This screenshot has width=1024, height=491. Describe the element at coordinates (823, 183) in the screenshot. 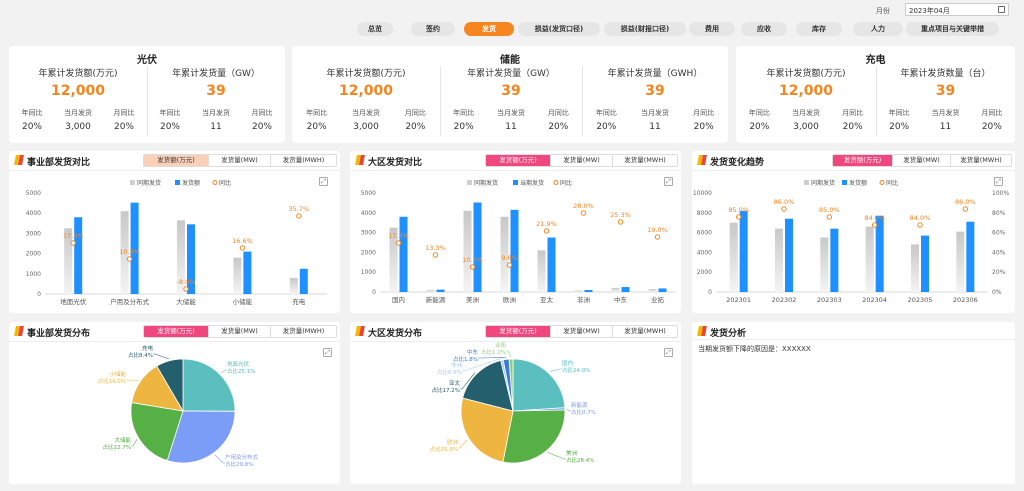

I see `legend-label-prev: 同期发货` at that location.